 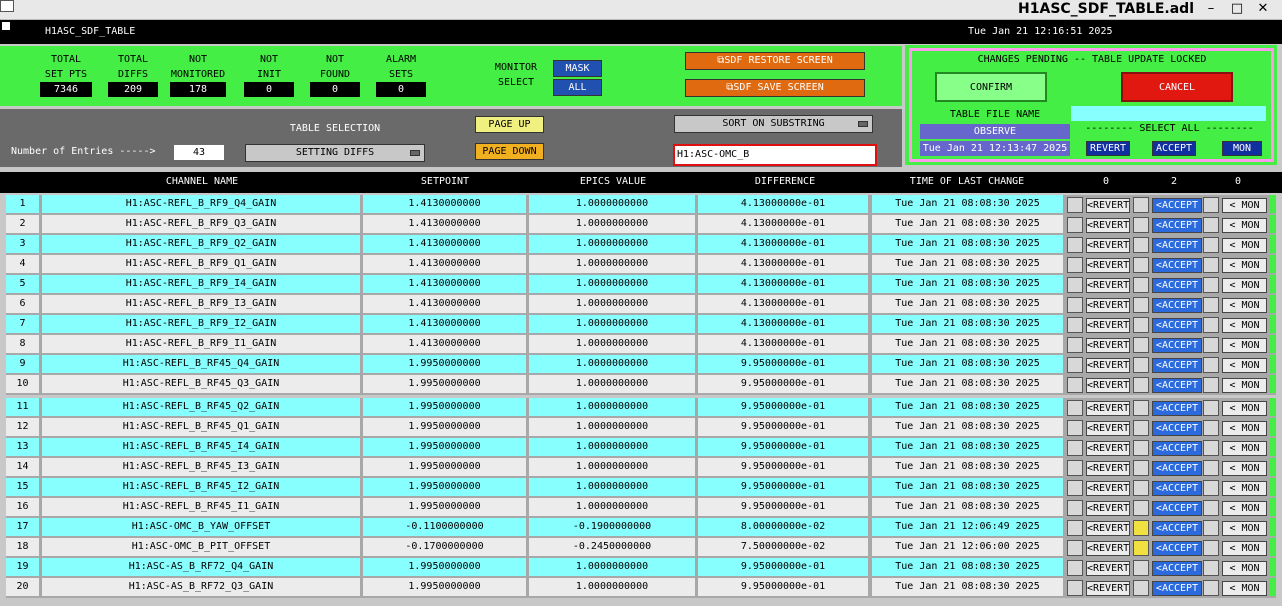 I want to click on select-all-mon-button: MON, so click(x=1242, y=148).